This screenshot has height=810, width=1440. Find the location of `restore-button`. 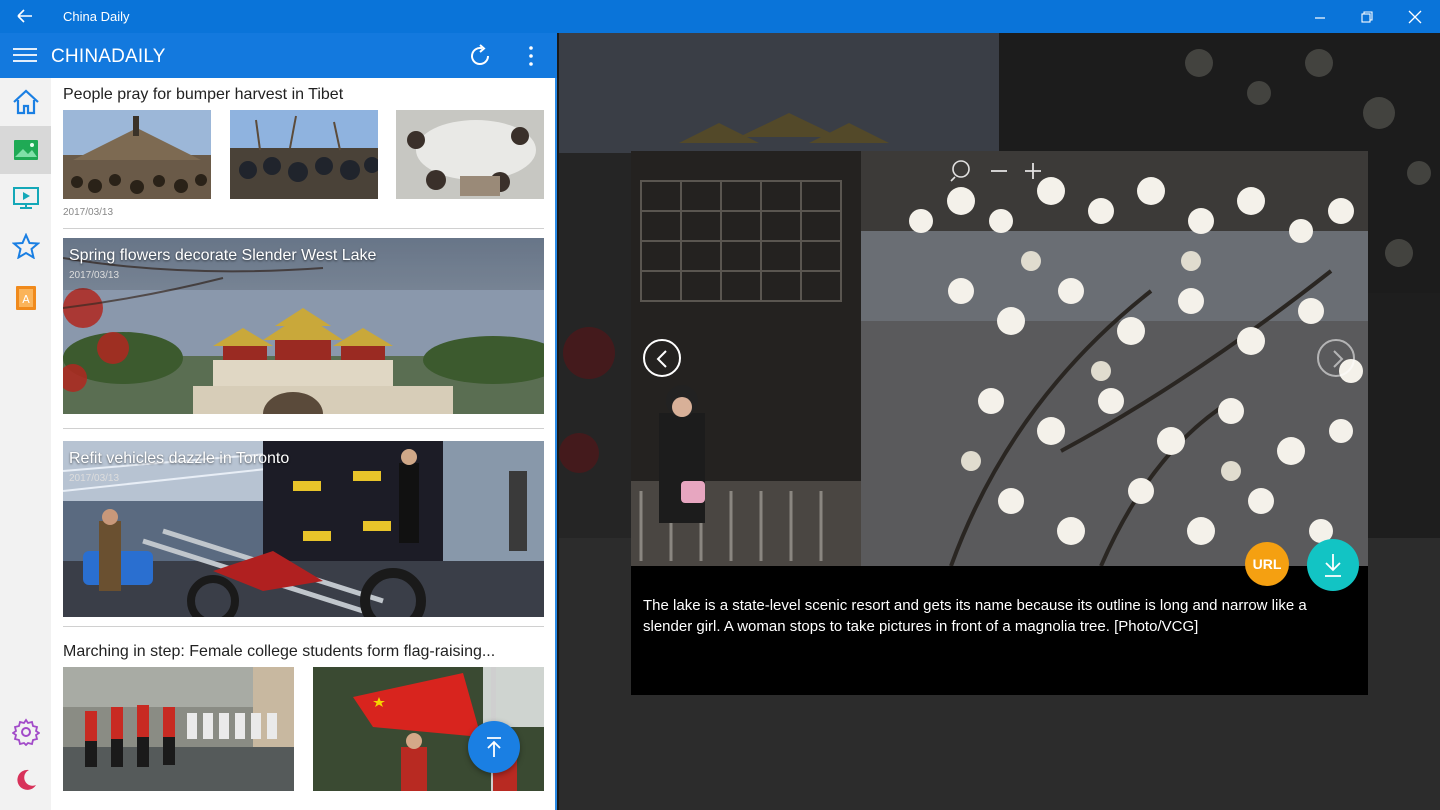

restore-button is located at coordinates (1367, 16).